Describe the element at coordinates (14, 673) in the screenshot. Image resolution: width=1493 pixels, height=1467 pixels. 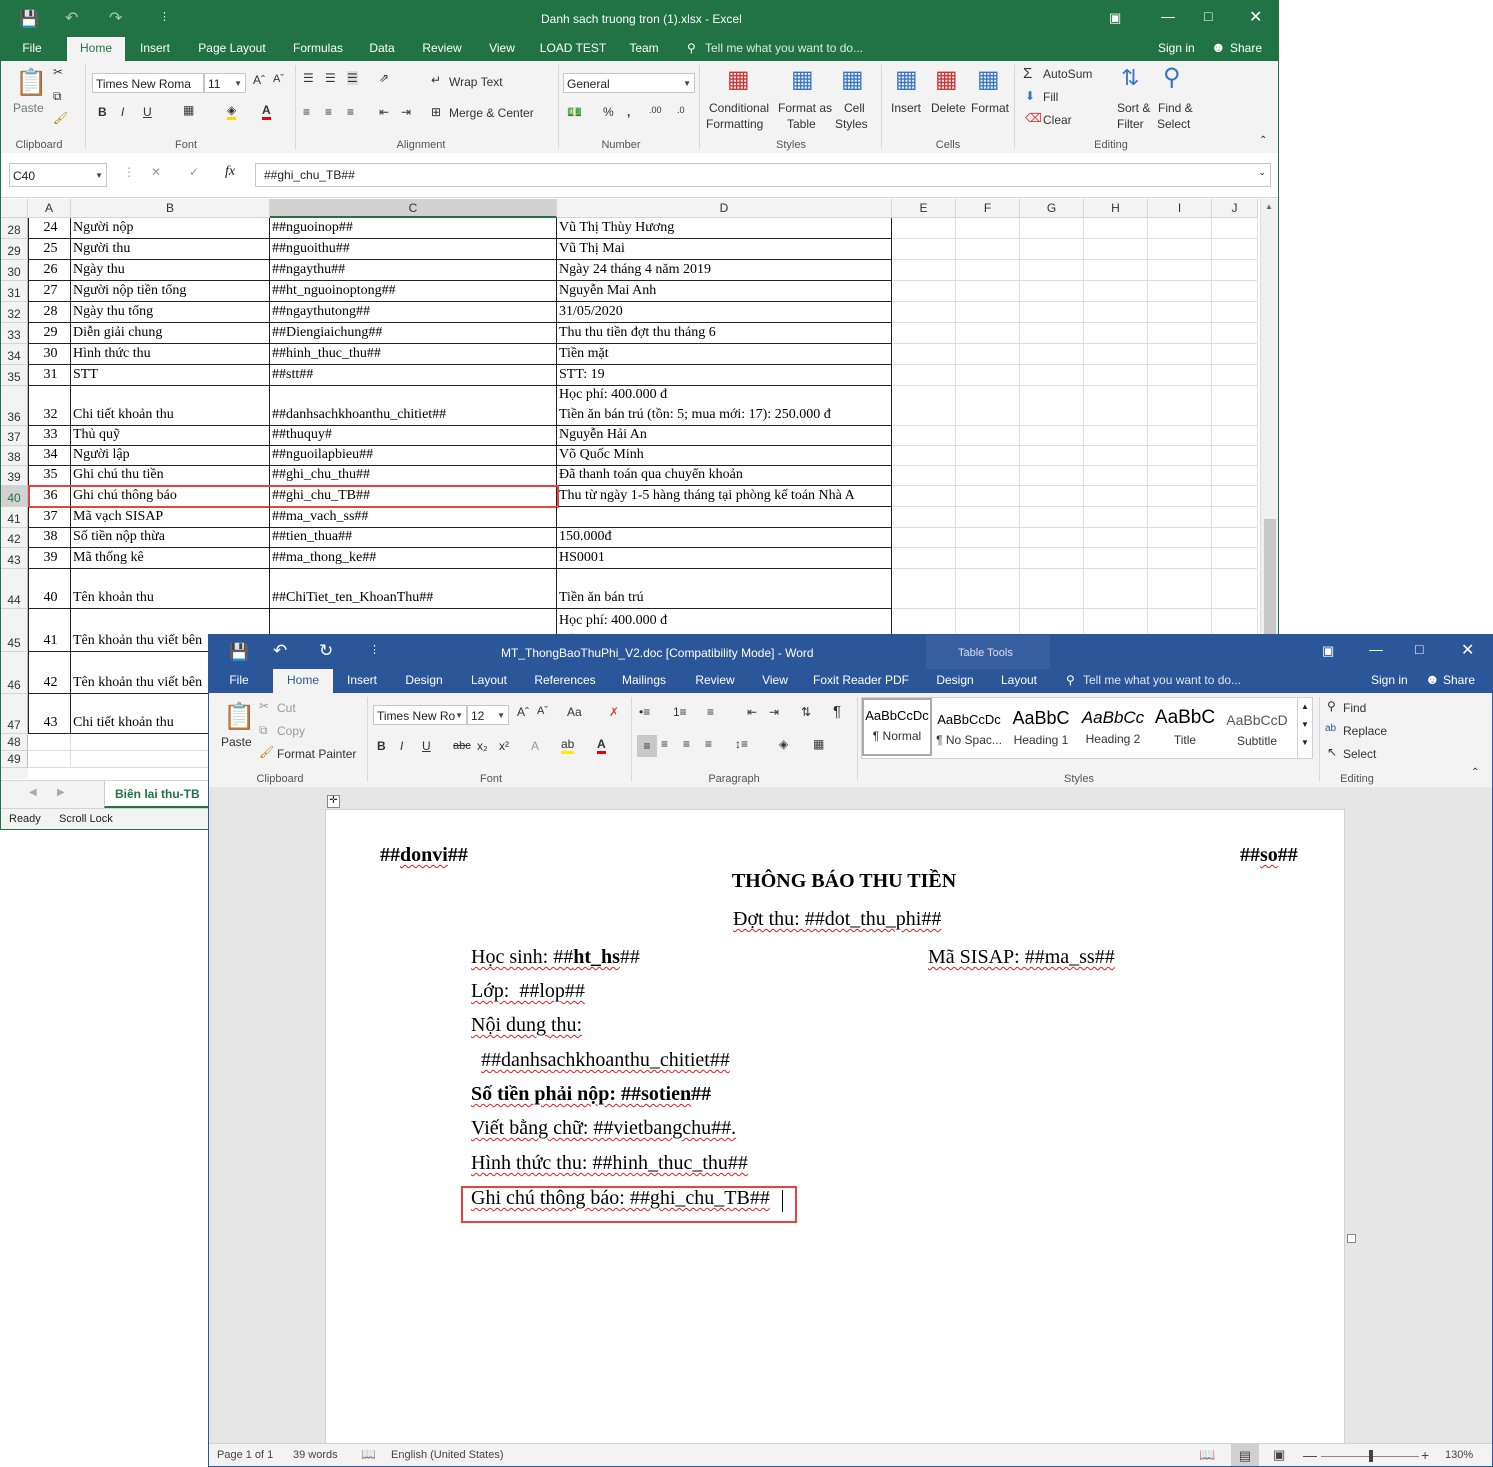
I see `row-header: 46` at that location.